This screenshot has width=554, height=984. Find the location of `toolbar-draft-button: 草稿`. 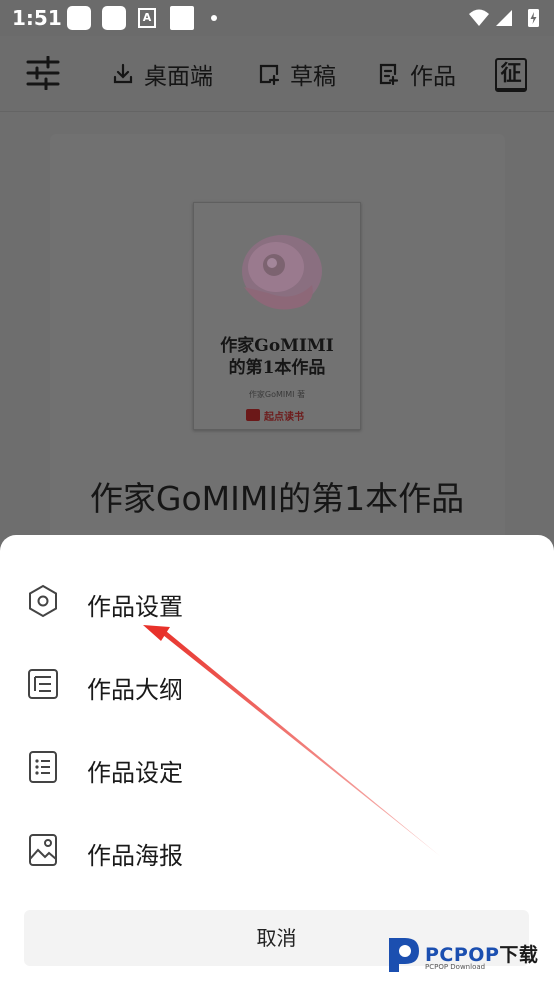

toolbar-draft-button: 草稿 is located at coordinates (297, 74).